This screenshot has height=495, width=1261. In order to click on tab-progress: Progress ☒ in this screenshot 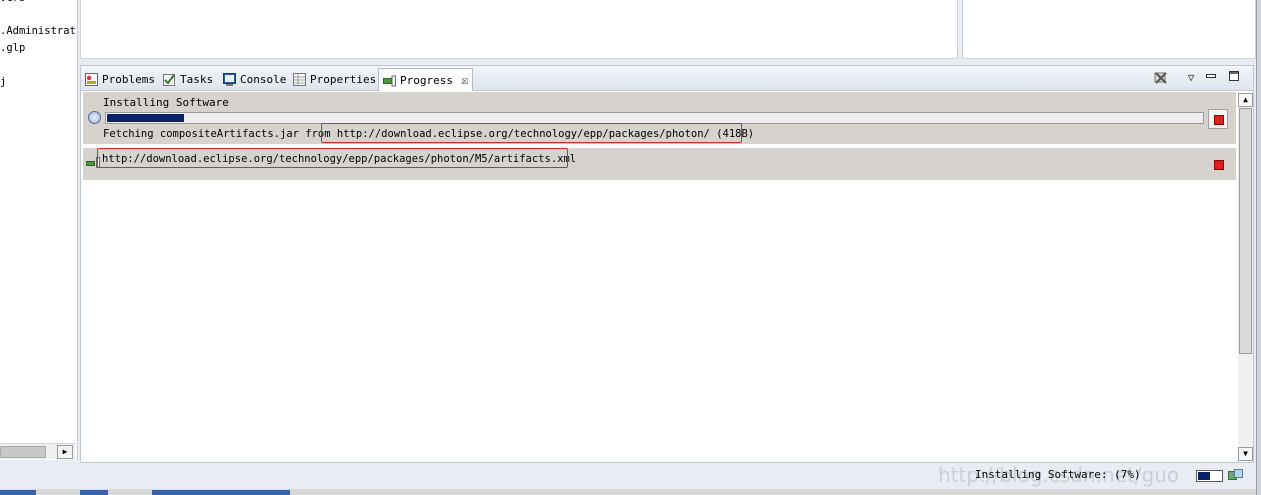, I will do `click(426, 79)`.